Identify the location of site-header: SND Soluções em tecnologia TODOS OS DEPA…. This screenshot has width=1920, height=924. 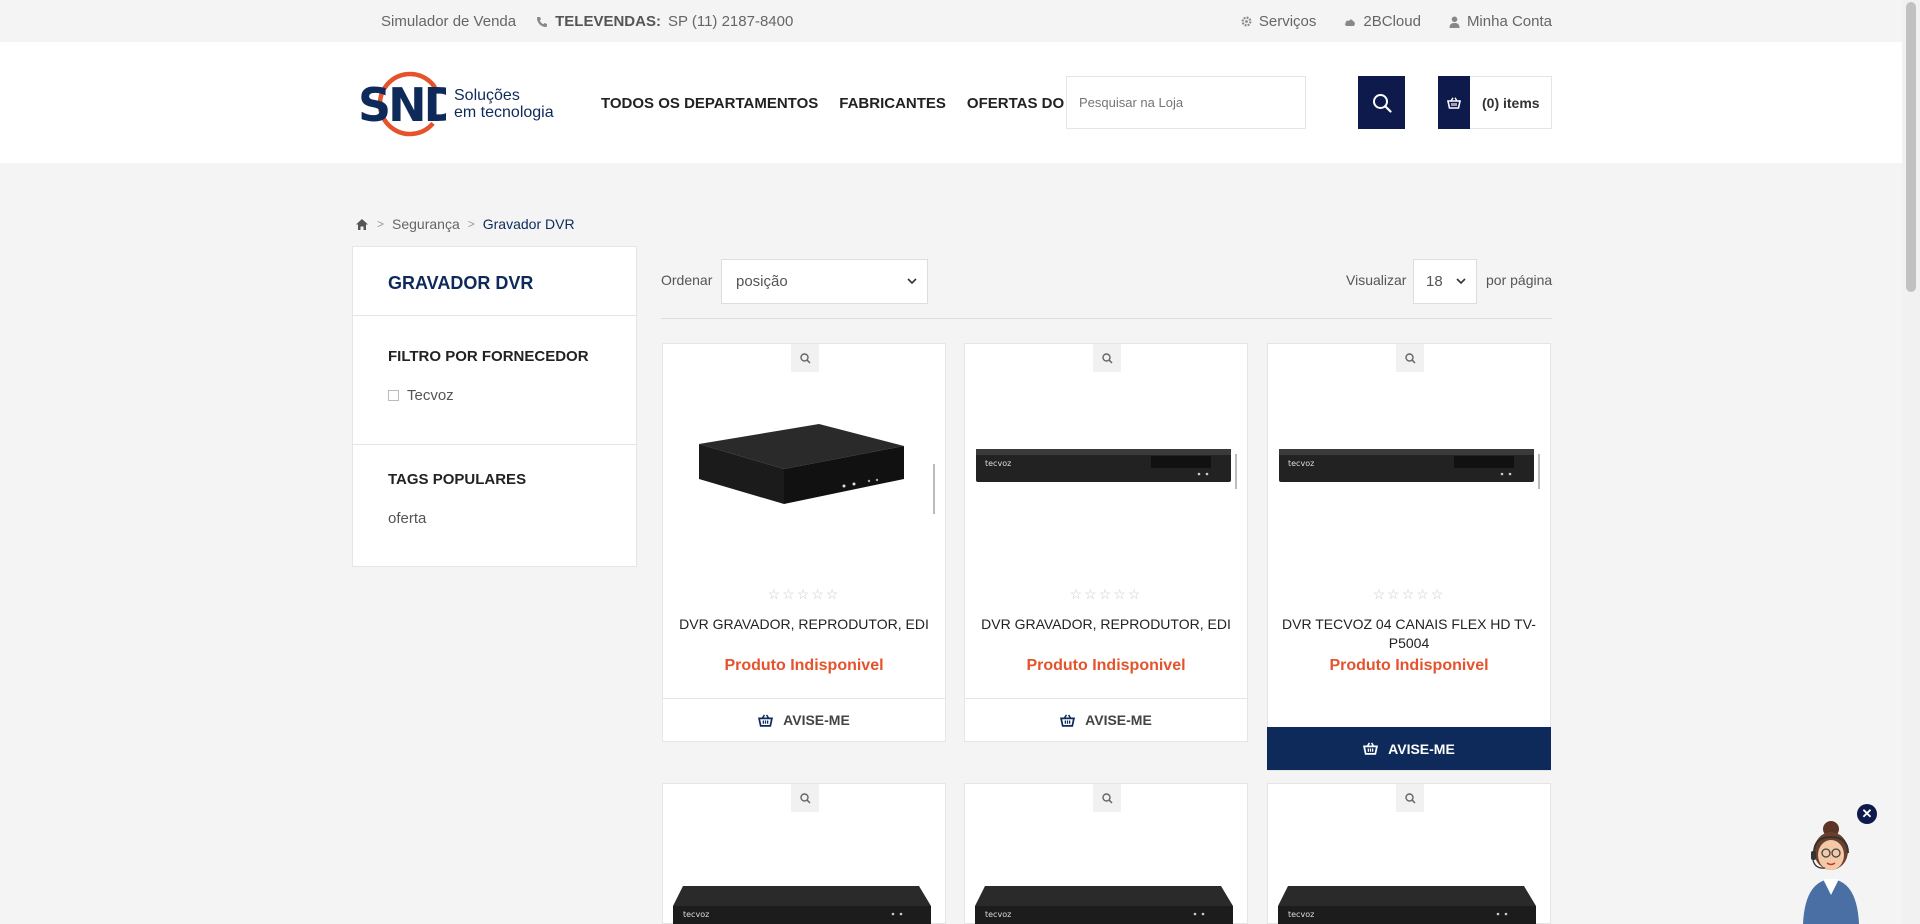
(951, 102).